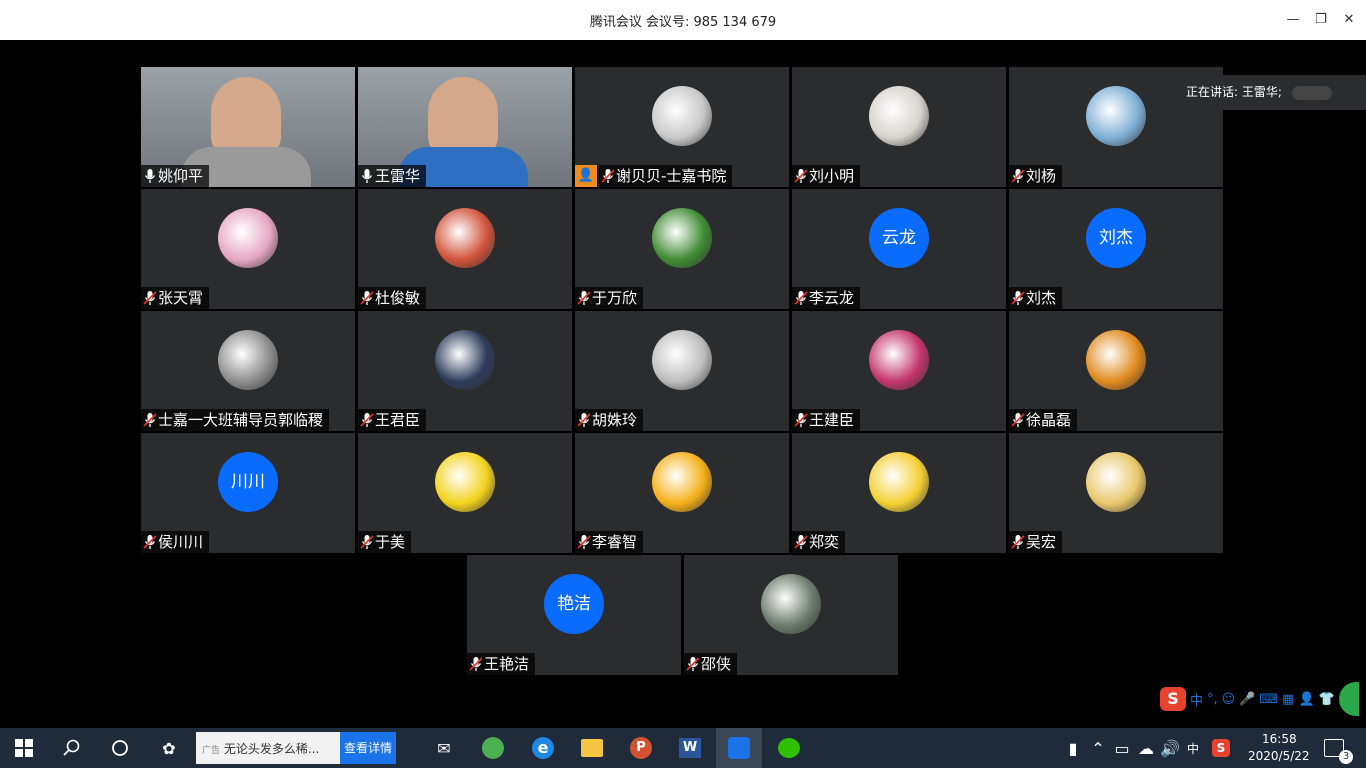 The image size is (1366, 768). I want to click on file-explorer-icon, so click(592, 748).